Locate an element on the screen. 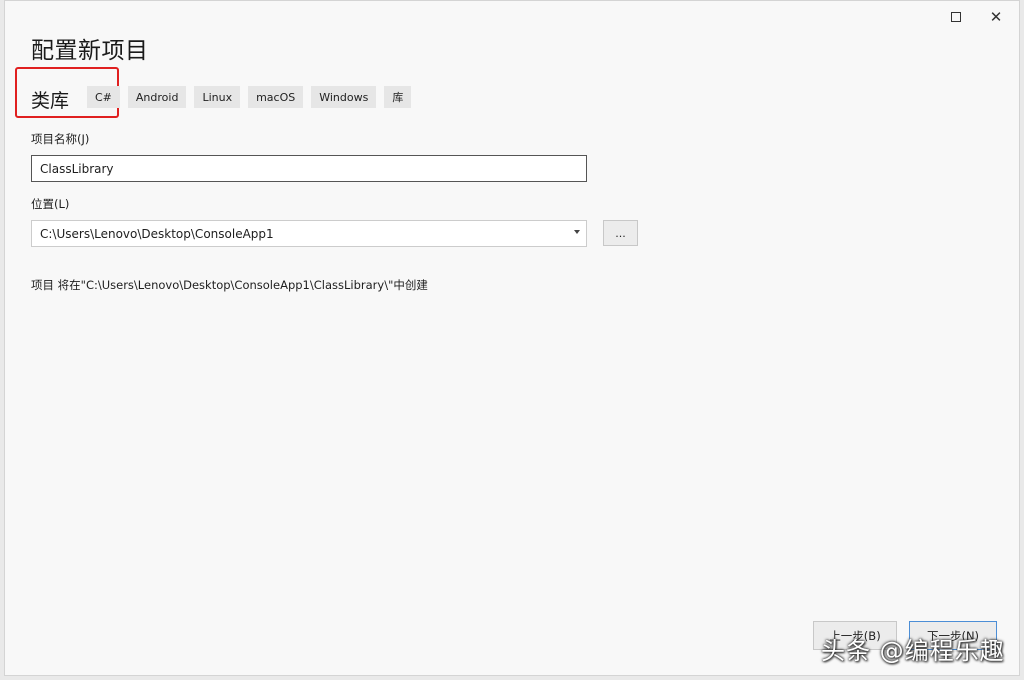 The image size is (1024, 680). watermark: 头条 @编程乐趣 is located at coordinates (913, 651).